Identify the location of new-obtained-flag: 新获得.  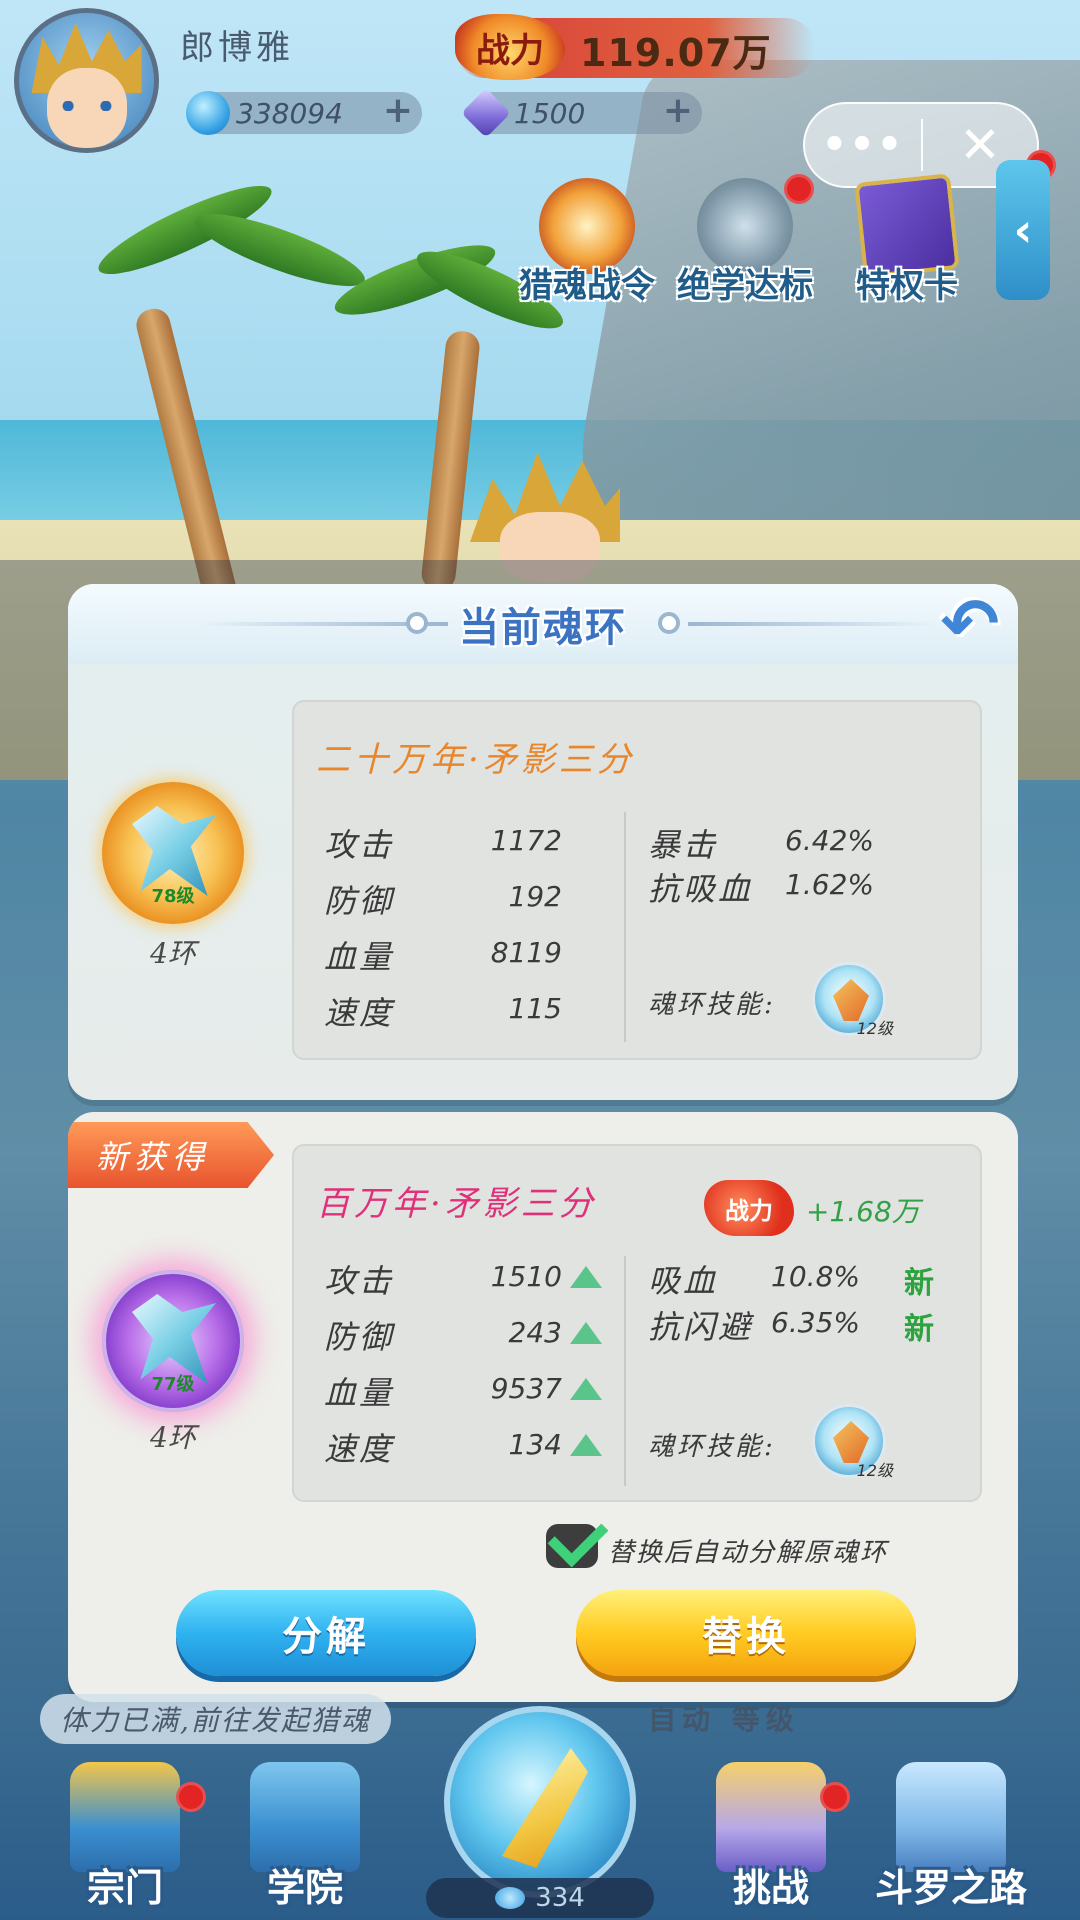
(171, 1155).